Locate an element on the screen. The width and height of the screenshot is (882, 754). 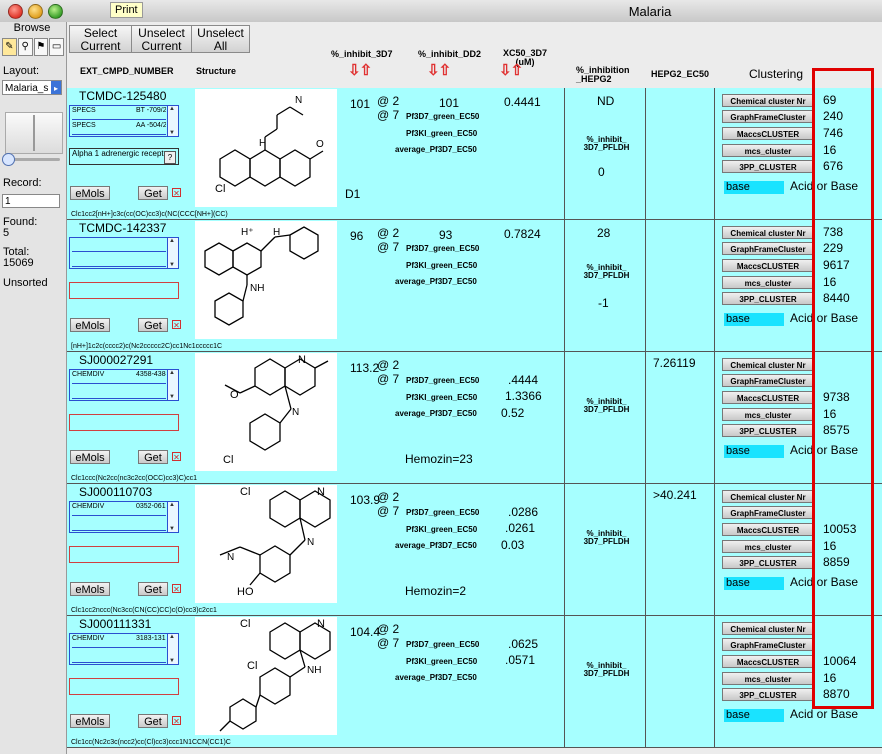
minimize-window-button is located at coordinates (35, 11).